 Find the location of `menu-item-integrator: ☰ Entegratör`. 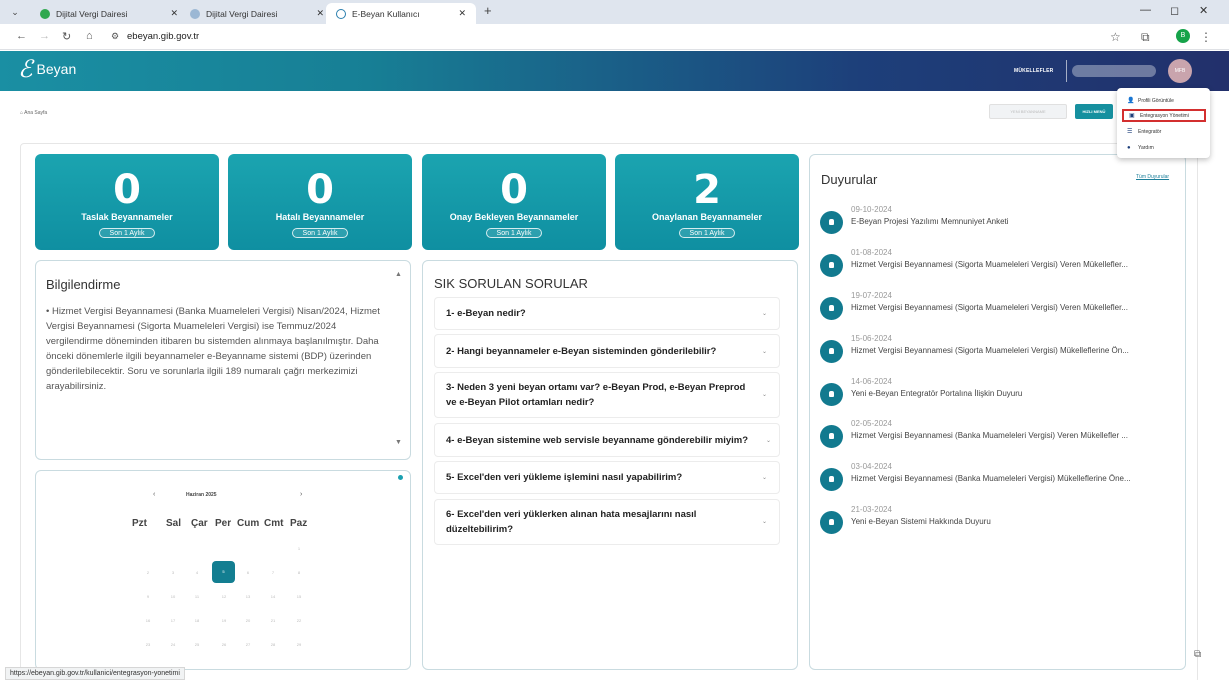

menu-item-integrator: ☰ Entegratör is located at coordinates (1164, 131).